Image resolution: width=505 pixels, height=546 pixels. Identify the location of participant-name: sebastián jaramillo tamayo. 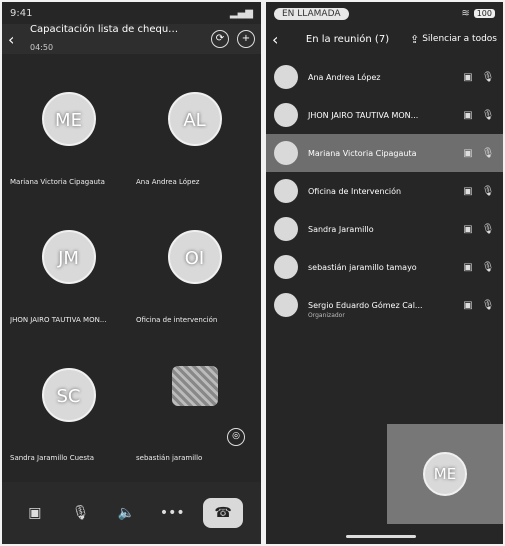
(362, 267).